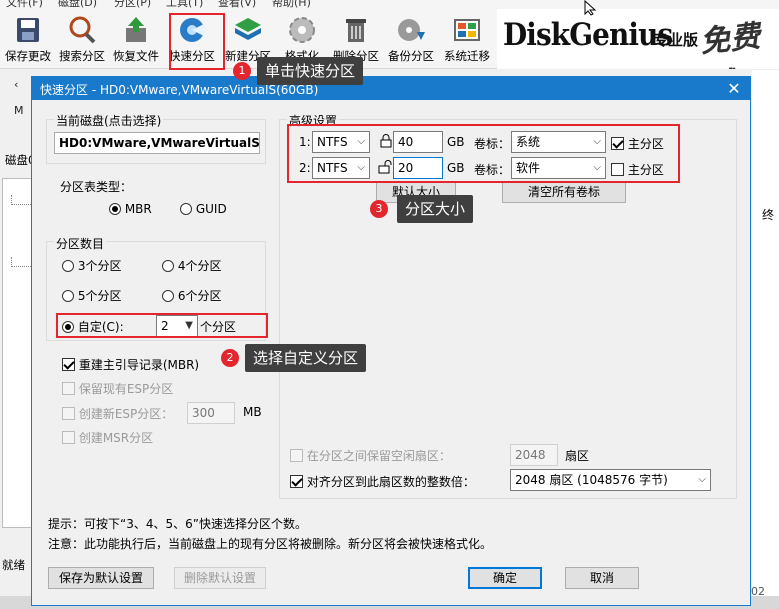 The height and width of the screenshot is (609, 779). Describe the element at coordinates (411, 30) in the screenshot. I see `backup-partition-icon` at that location.